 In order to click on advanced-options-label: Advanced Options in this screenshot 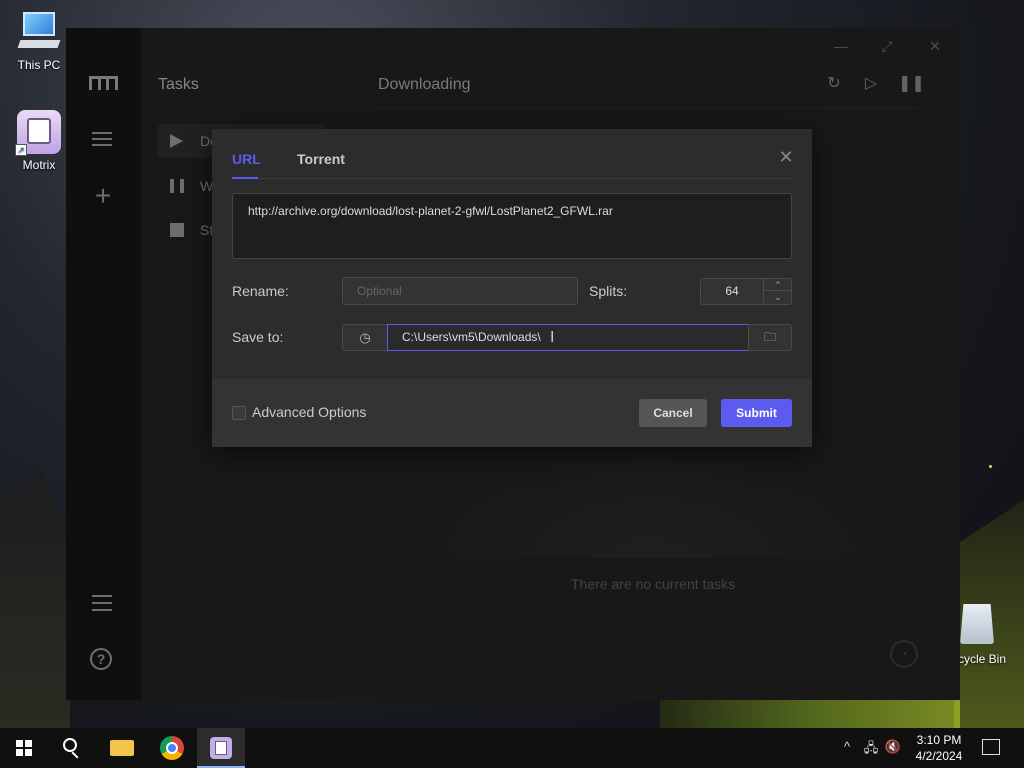, I will do `click(309, 412)`.